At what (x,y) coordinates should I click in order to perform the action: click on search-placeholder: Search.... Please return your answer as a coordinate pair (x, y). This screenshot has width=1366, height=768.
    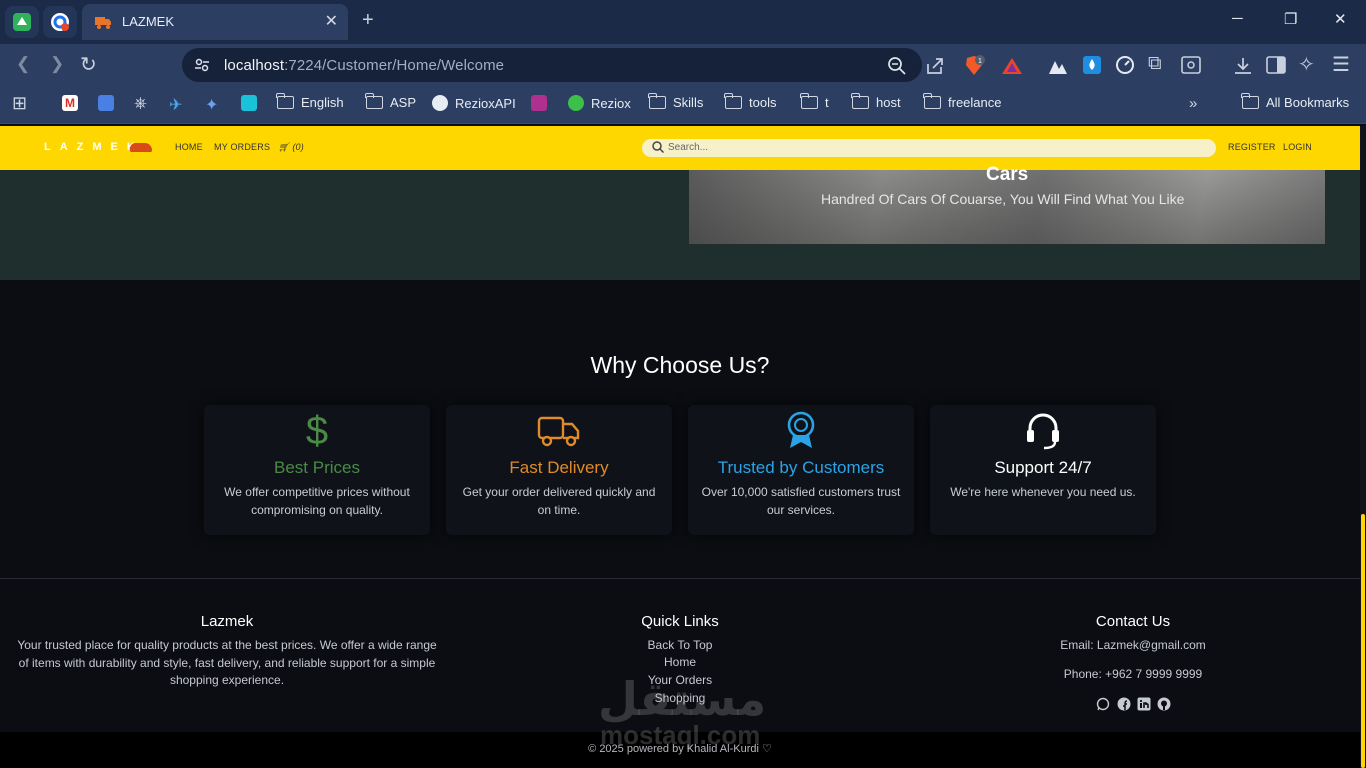
    Looking at the image, I should click on (688, 147).